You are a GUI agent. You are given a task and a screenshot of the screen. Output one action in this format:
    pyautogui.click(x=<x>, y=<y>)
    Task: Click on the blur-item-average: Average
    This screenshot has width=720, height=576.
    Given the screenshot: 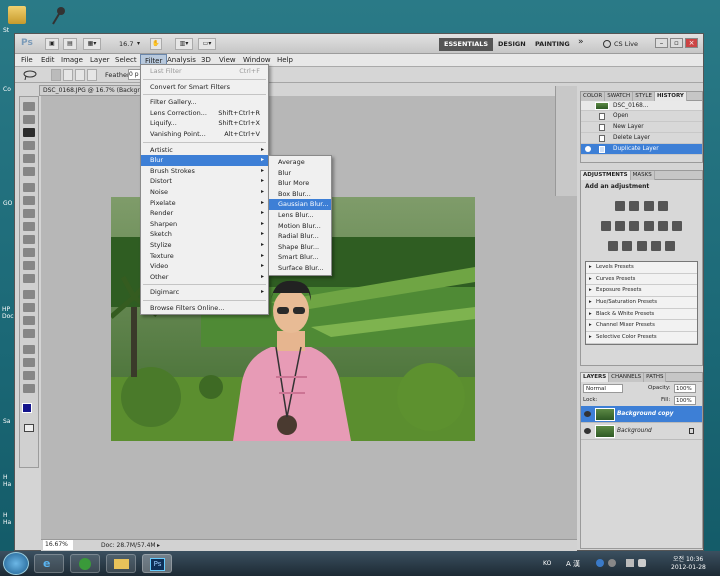 What is the action you would take?
    pyautogui.click(x=300, y=162)
    